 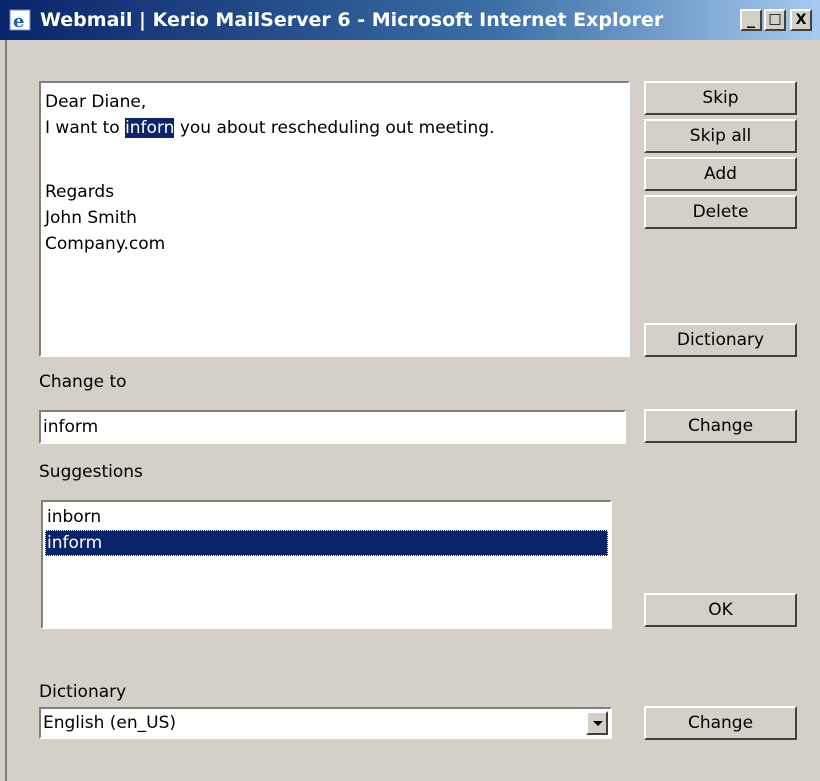 What do you see at coordinates (720, 723) in the screenshot?
I see `dictionary-change-button: Change` at bounding box center [720, 723].